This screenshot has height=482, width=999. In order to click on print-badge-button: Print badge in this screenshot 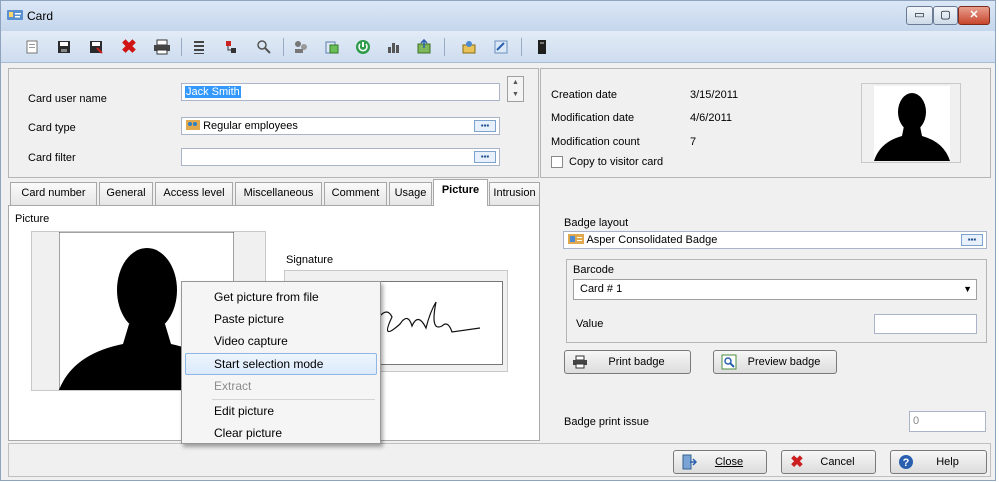, I will do `click(627, 362)`.